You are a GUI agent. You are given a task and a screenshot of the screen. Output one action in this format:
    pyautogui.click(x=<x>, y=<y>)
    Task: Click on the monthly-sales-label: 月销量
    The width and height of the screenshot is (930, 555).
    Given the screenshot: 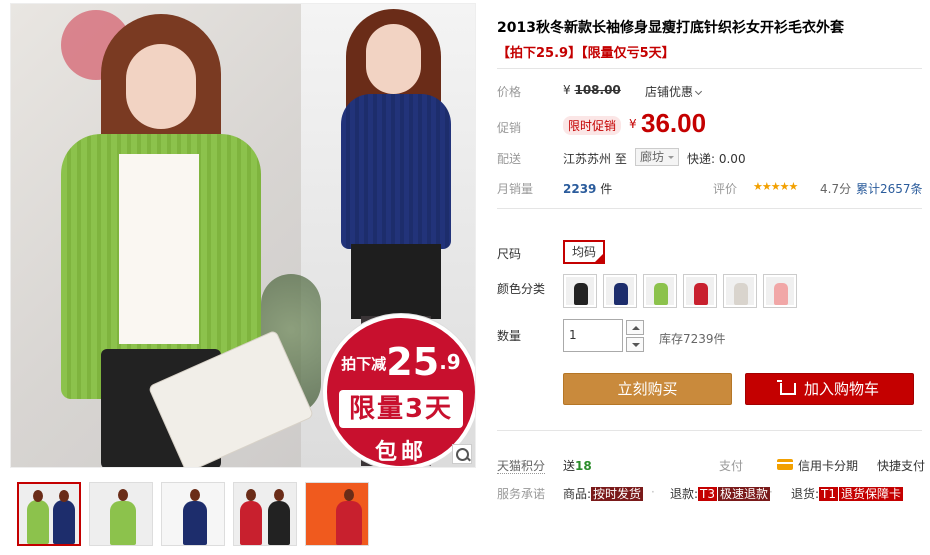 What is the action you would take?
    pyautogui.click(x=515, y=189)
    